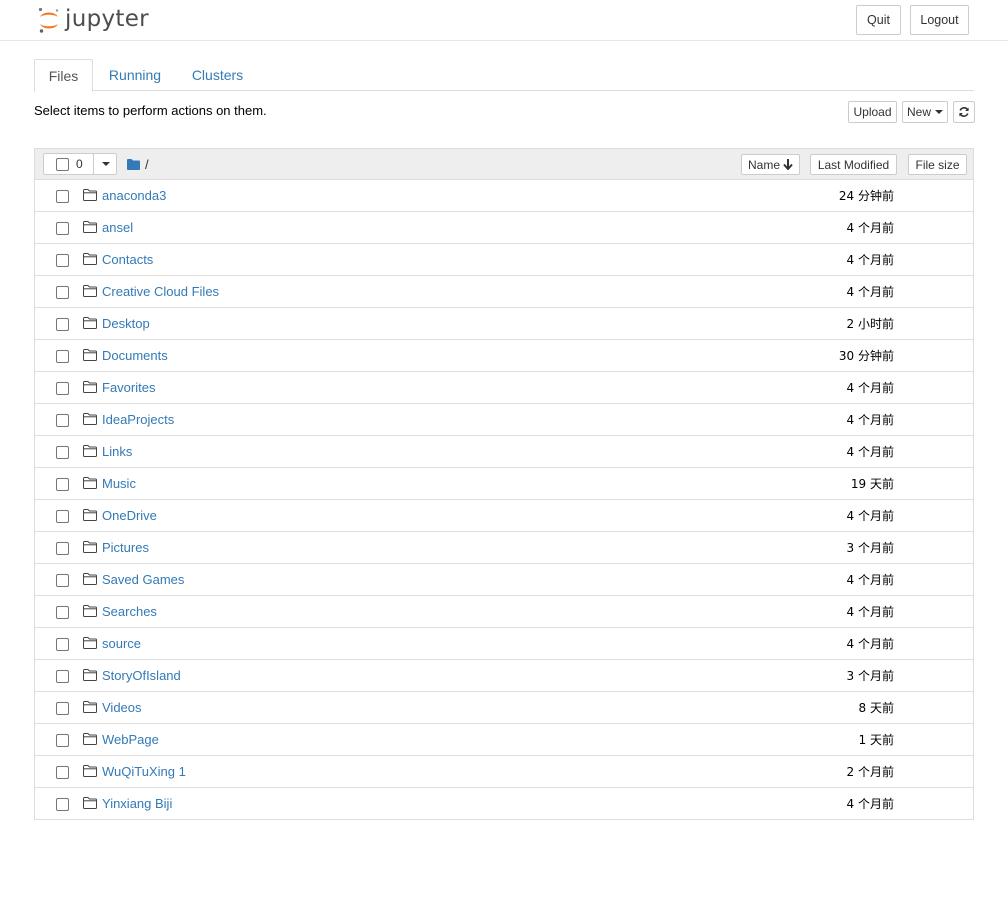 The width and height of the screenshot is (1008, 919). I want to click on list-item: Pictures 3 个月前, so click(504, 548).